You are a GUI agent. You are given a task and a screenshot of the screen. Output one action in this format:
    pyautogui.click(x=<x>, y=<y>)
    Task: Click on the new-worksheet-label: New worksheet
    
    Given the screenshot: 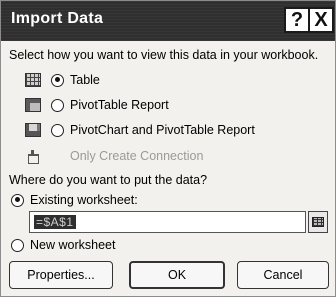 What is the action you would take?
    pyautogui.click(x=72, y=245)
    